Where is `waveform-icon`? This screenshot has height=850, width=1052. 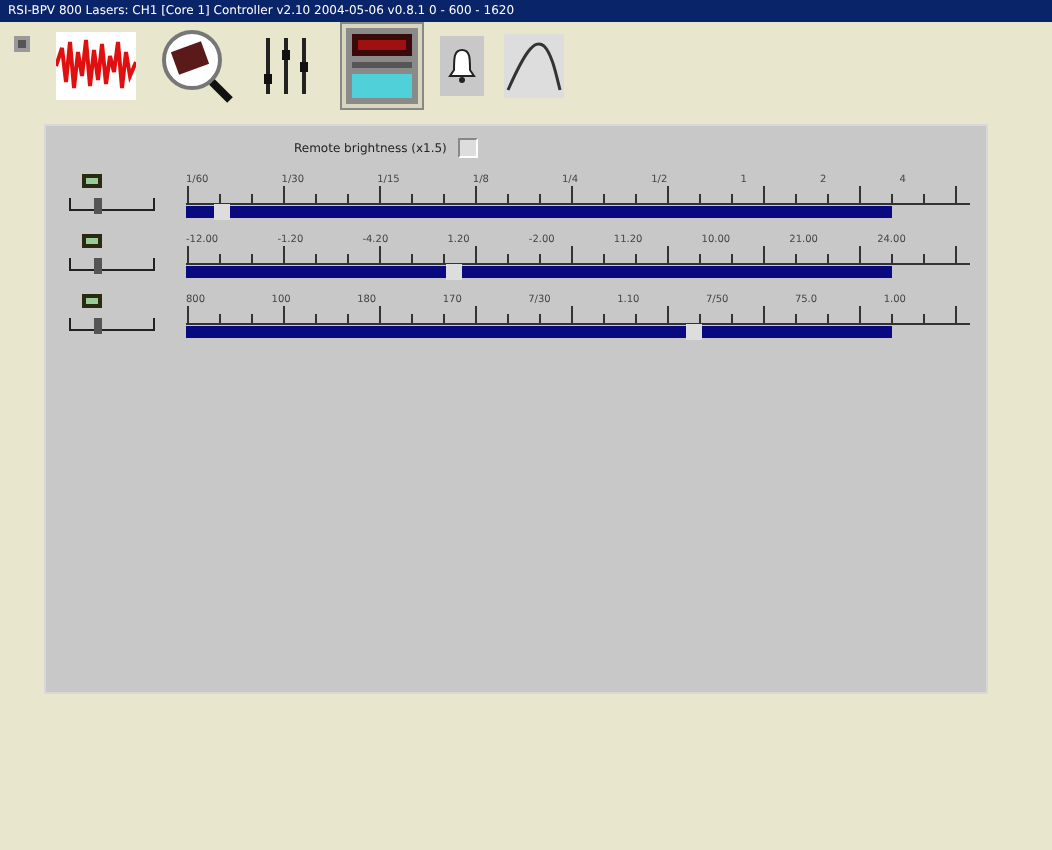
waveform-icon is located at coordinates (96, 66).